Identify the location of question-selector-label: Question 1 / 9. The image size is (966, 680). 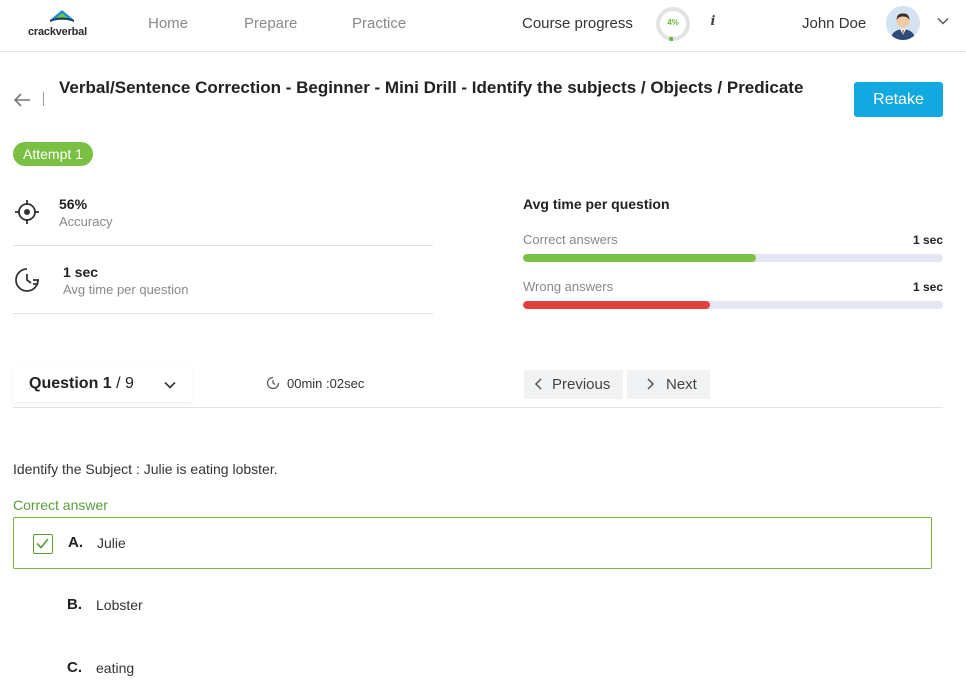
(81, 384).